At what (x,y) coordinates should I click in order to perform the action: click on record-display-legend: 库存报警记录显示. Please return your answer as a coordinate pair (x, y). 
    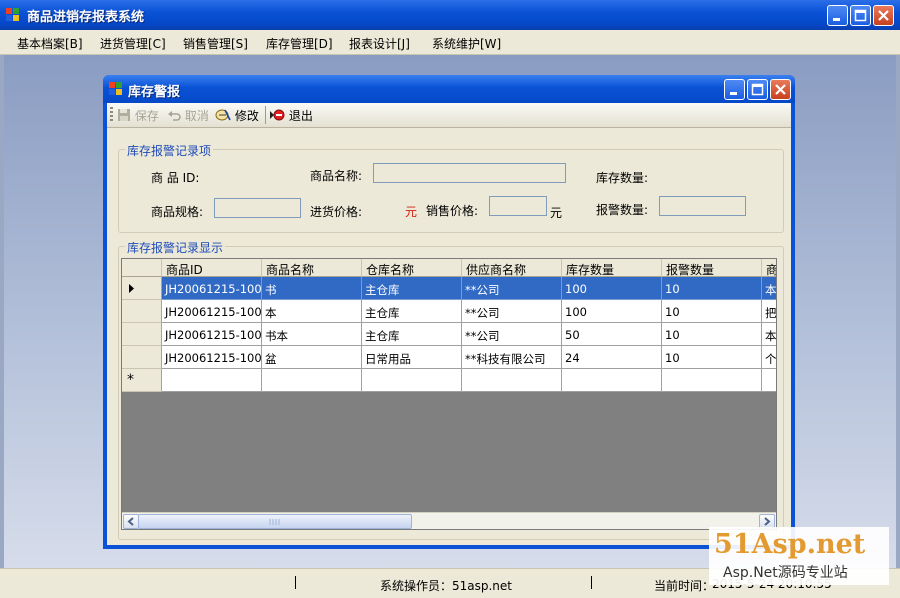
    Looking at the image, I should click on (175, 247).